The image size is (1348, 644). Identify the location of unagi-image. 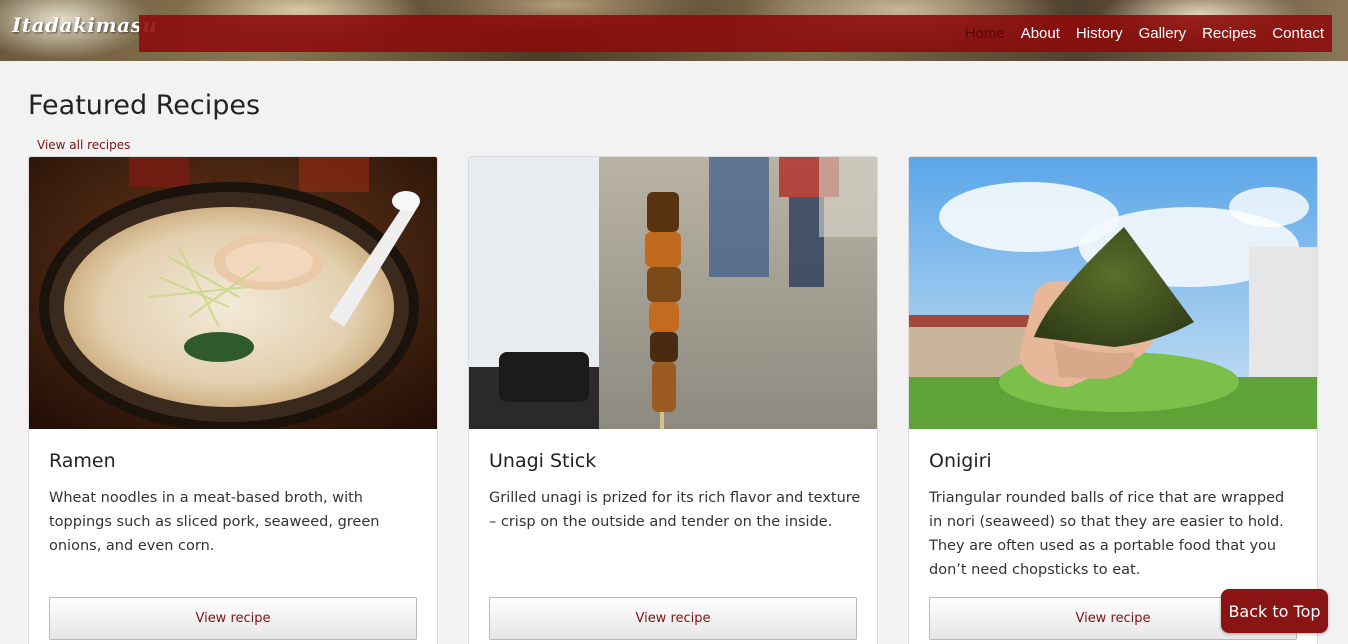
(673, 293).